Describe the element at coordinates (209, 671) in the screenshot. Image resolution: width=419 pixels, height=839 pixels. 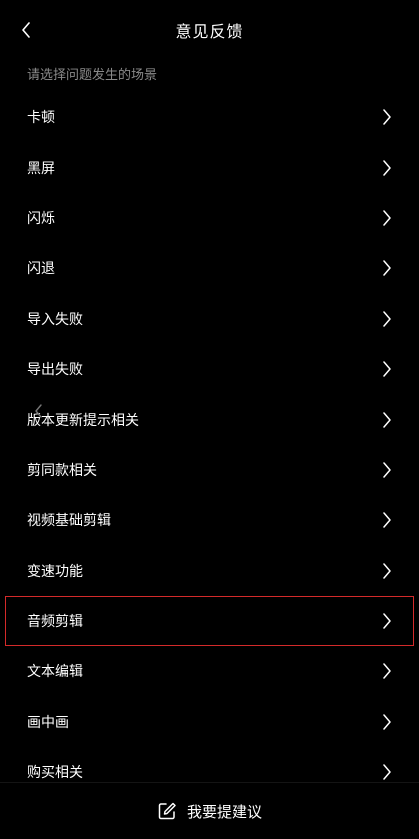
I see `list-item: 文本编辑` at that location.